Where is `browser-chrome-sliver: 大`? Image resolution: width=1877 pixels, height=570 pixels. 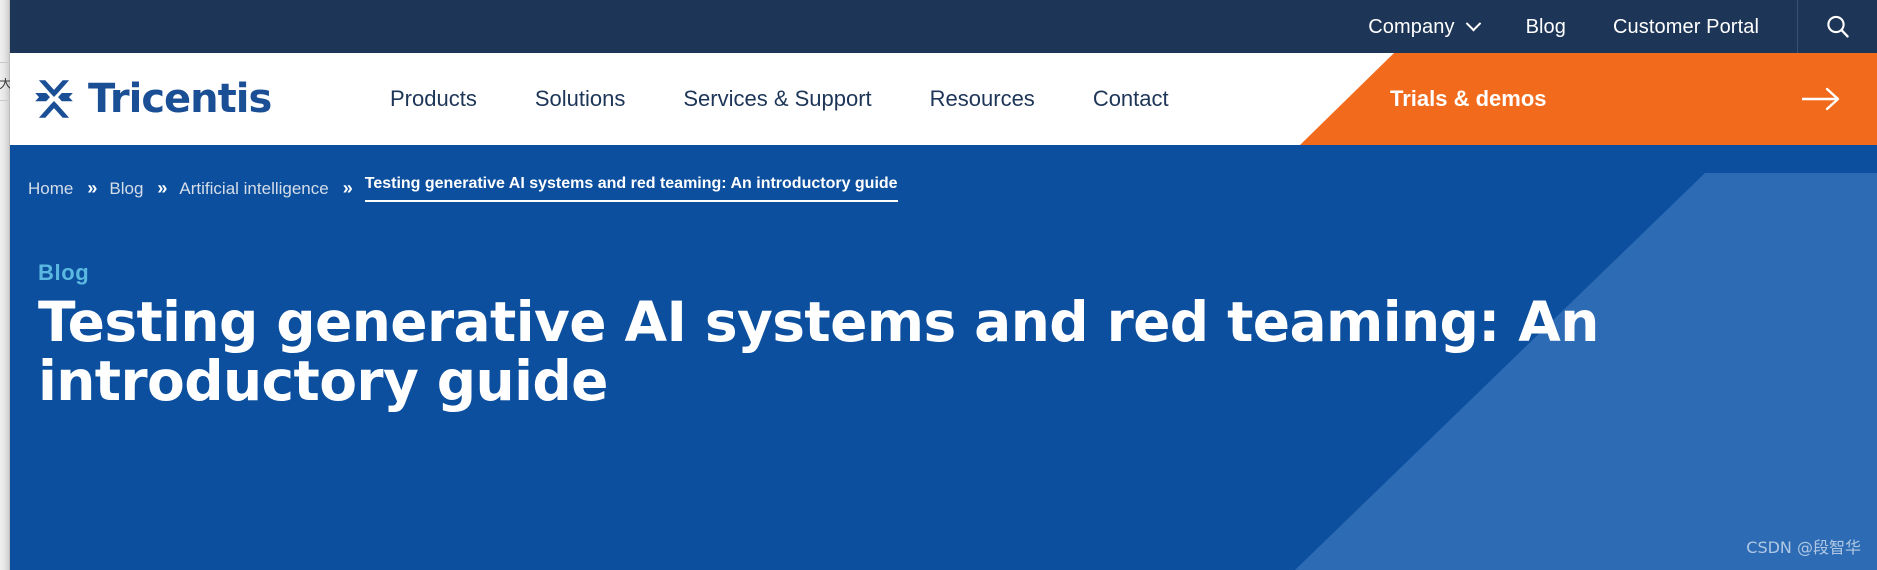
browser-chrome-sliver: 大 is located at coordinates (5, 285).